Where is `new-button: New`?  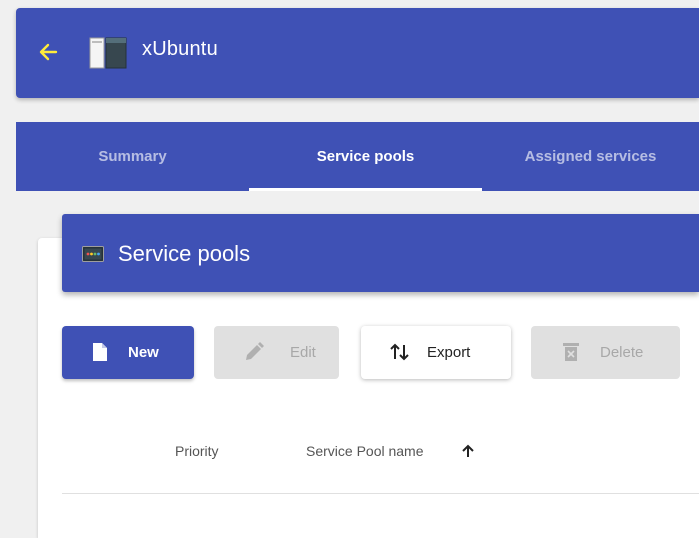
new-button: New is located at coordinates (128, 352).